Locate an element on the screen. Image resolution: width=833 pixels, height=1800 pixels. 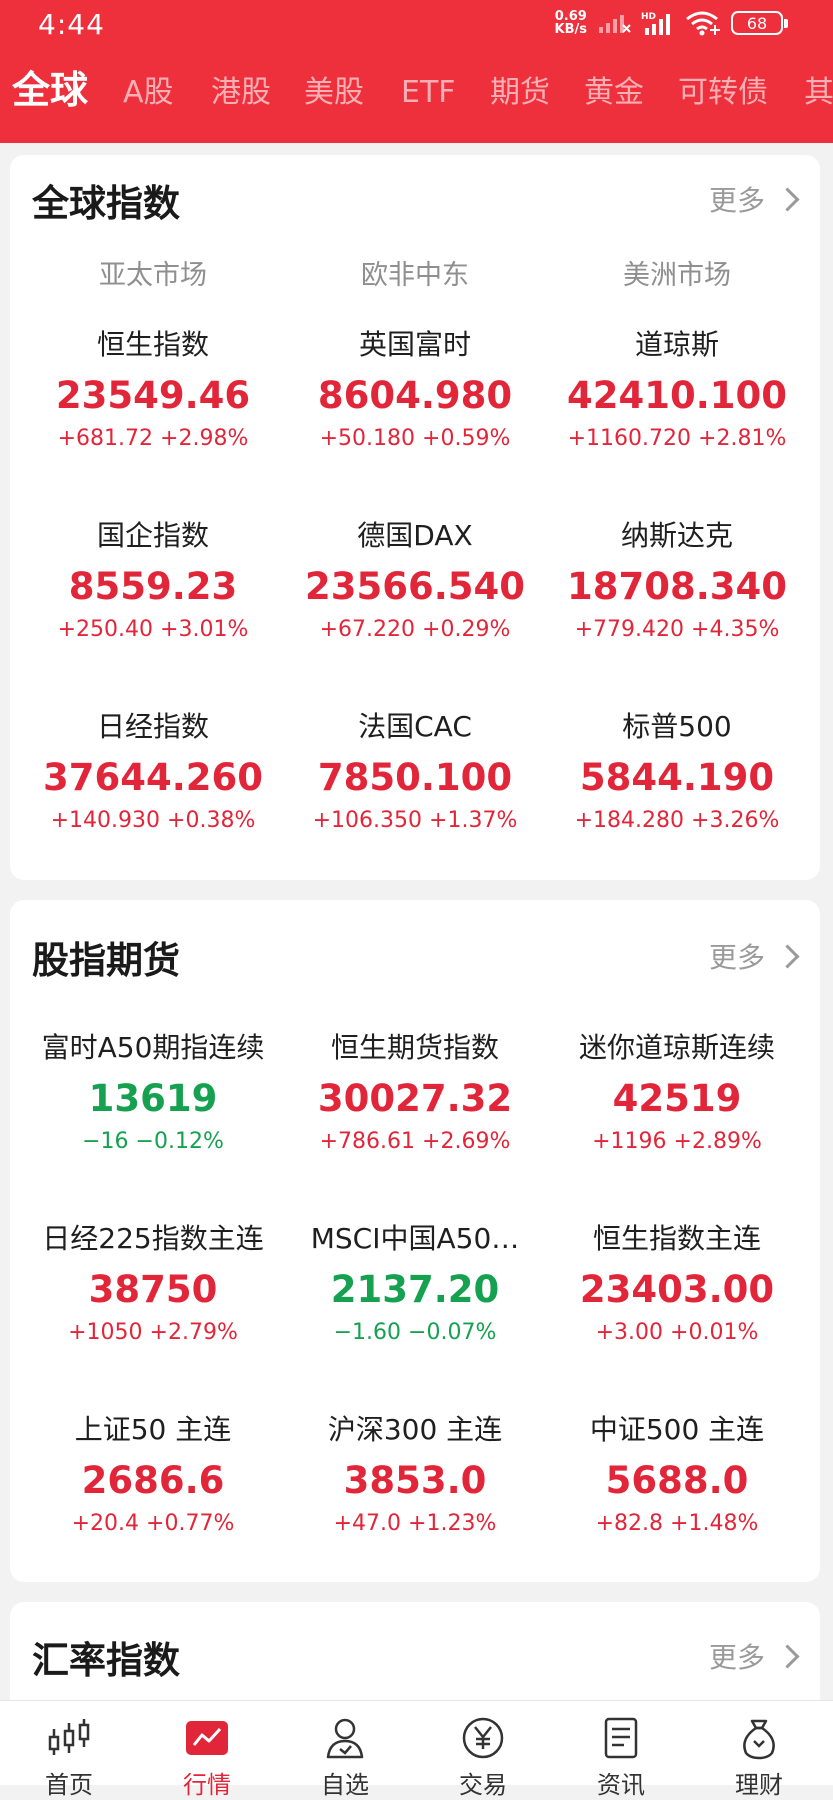
index-cell: 标普500 5844.190 +184.280 +3.26% is located at coordinates (677, 772).